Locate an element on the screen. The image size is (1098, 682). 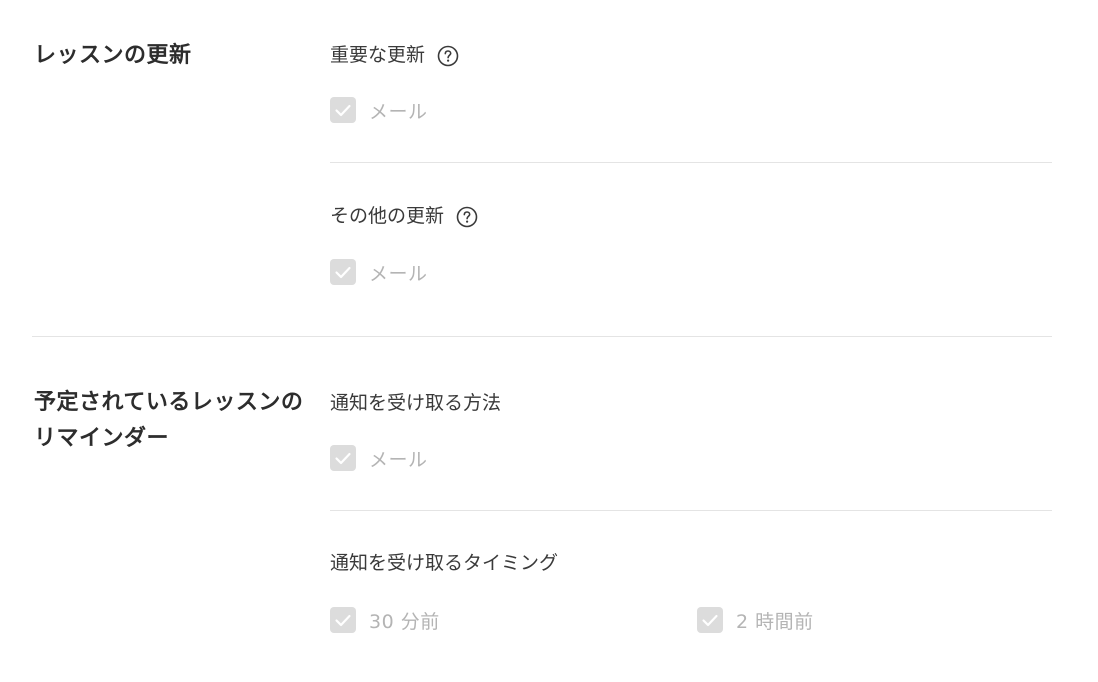
timing-2hours-option: 2 時間前 is located at coordinates (755, 620).